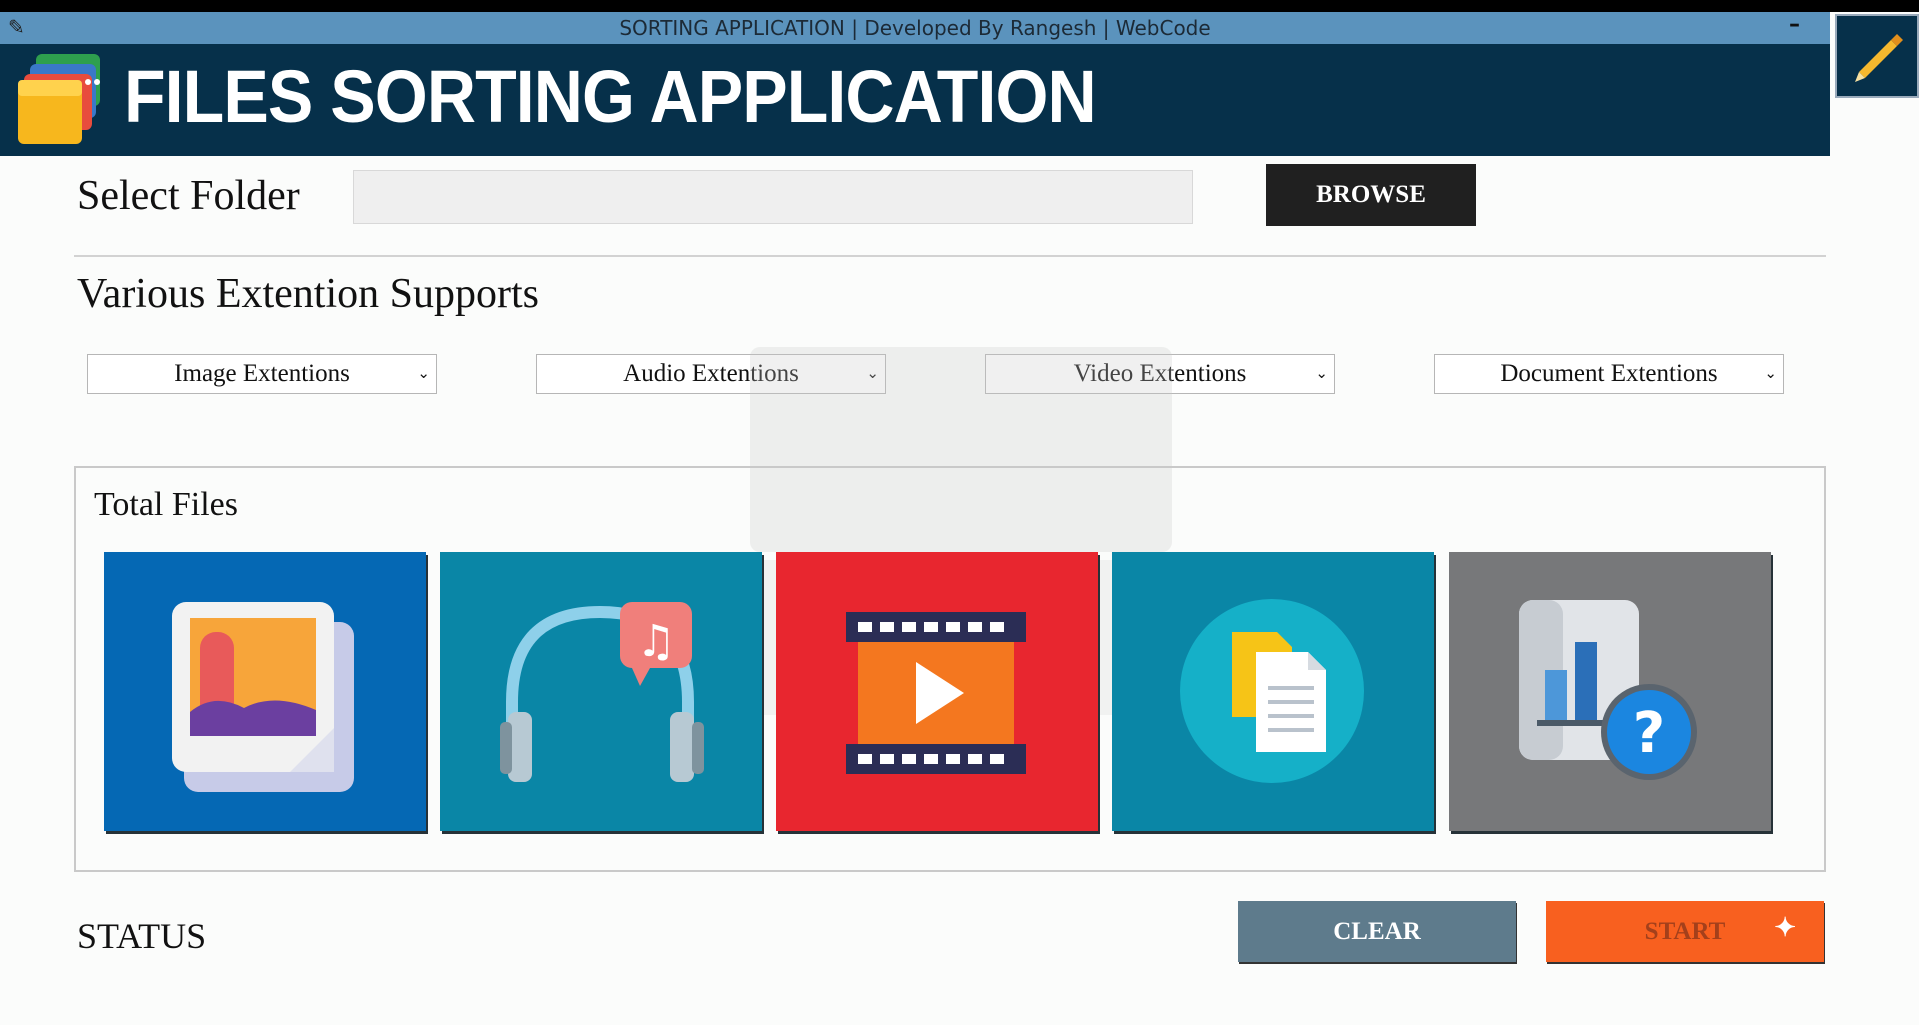 The width and height of the screenshot is (1919, 1025). I want to click on documents-icon, so click(1272, 691).